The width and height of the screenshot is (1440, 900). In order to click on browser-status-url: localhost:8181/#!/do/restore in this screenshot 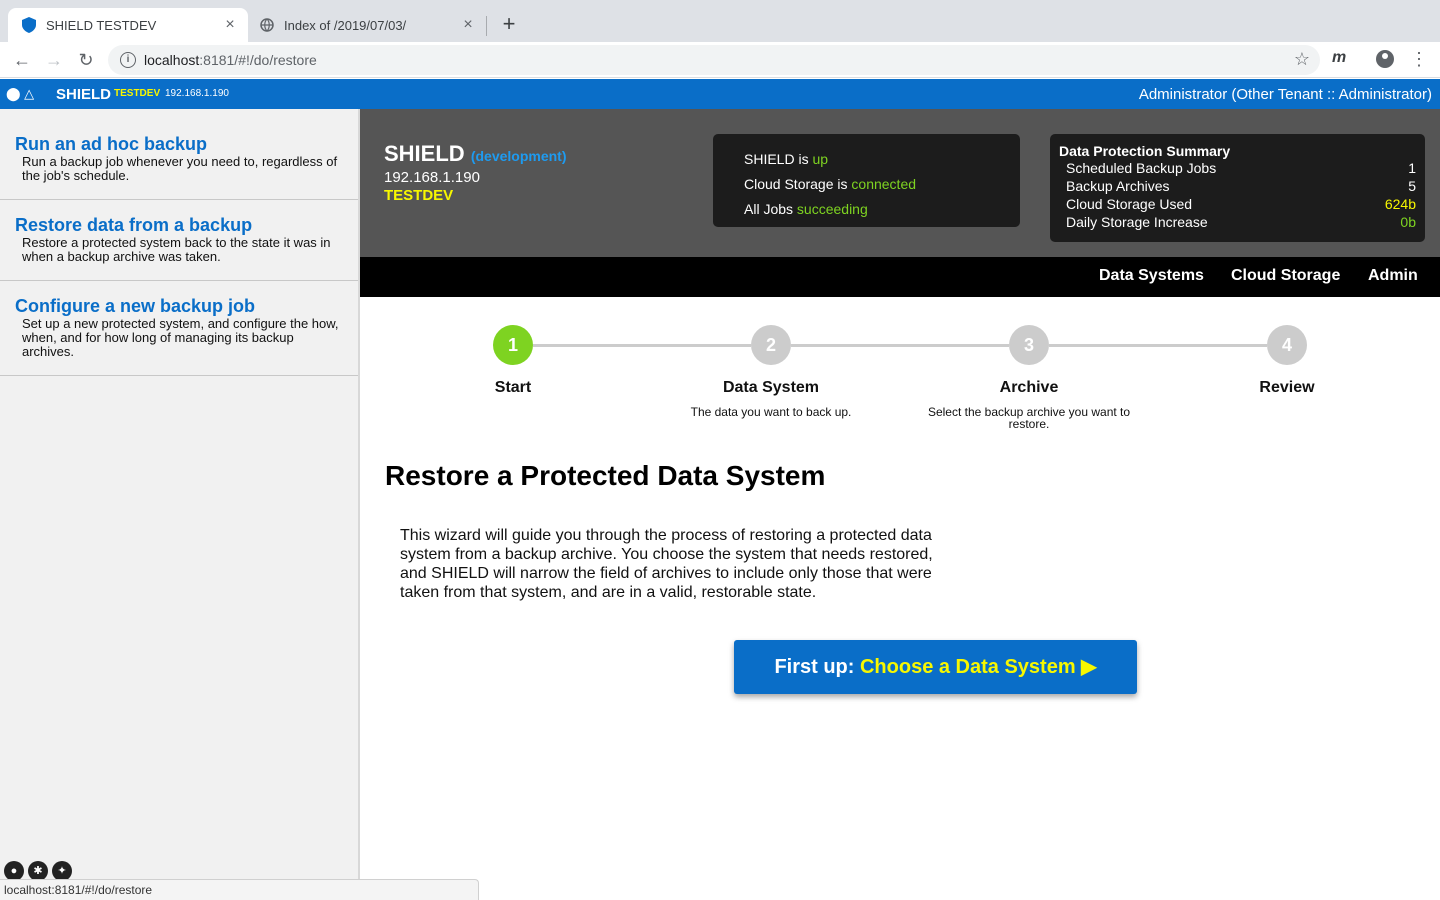, I will do `click(239, 889)`.